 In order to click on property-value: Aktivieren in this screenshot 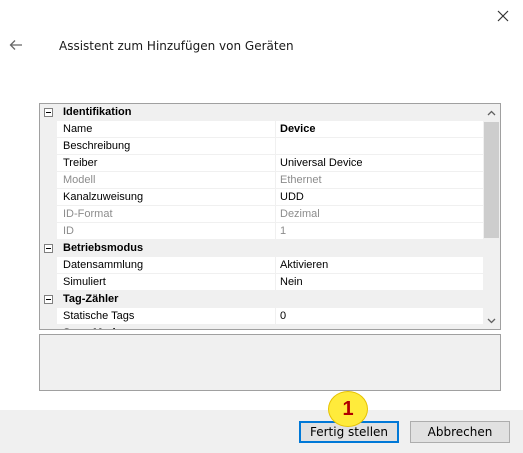, I will do `click(380, 265)`.